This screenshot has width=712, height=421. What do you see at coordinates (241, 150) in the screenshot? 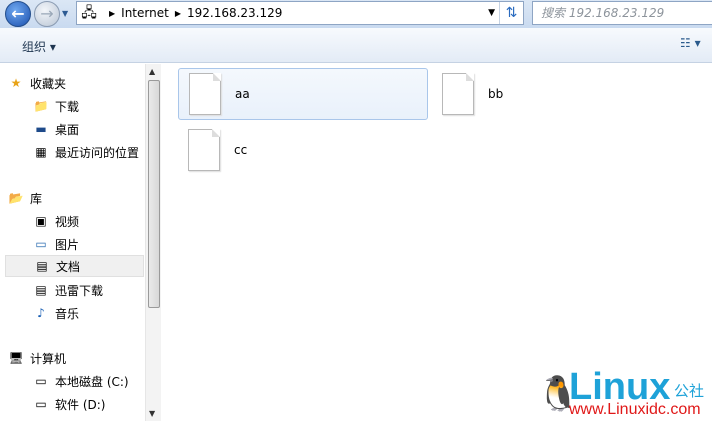
I see `file-name: cc` at bounding box center [241, 150].